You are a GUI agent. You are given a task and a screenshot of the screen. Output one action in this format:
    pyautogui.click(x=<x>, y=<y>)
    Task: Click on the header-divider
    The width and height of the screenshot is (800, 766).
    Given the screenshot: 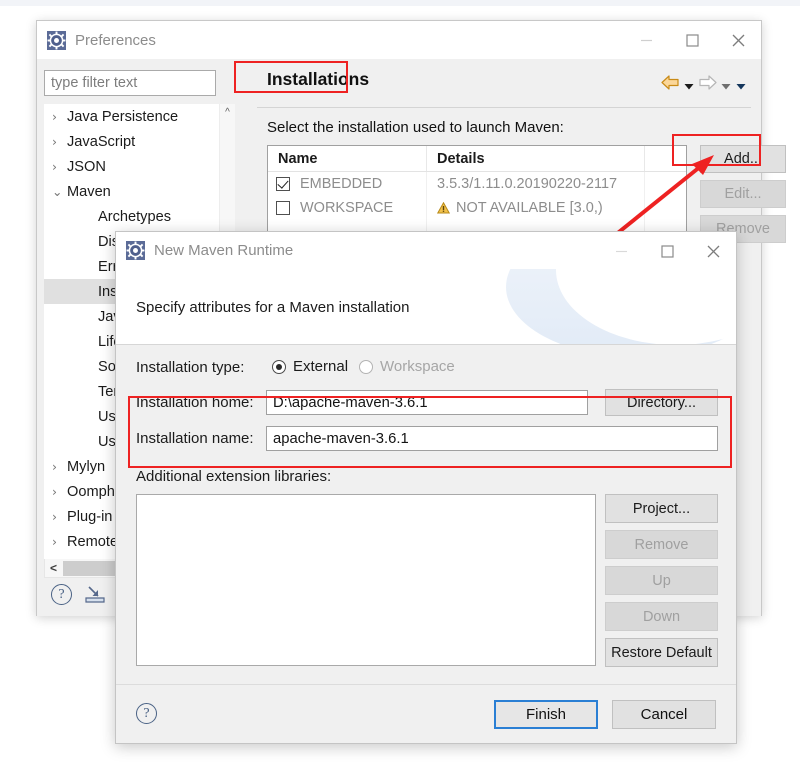 What is the action you would take?
    pyautogui.click(x=504, y=107)
    